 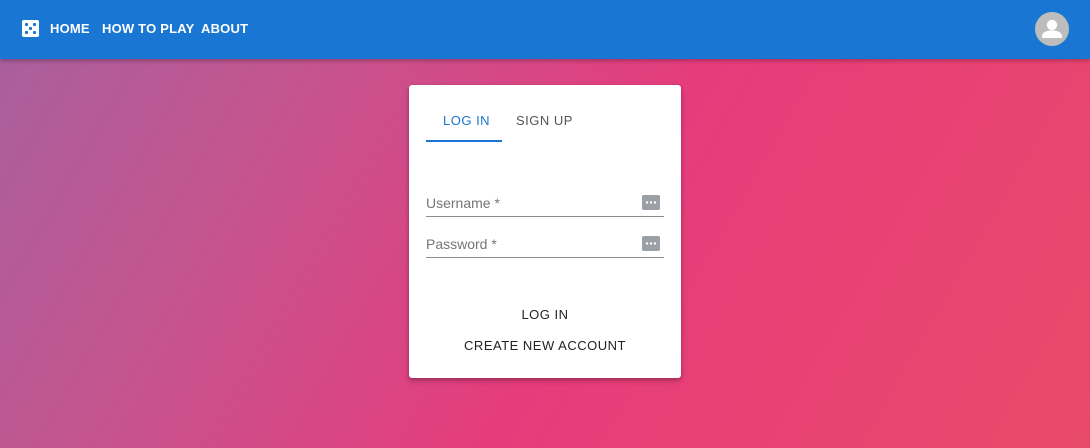 I want to click on active-tab-indicator, so click(x=464, y=141).